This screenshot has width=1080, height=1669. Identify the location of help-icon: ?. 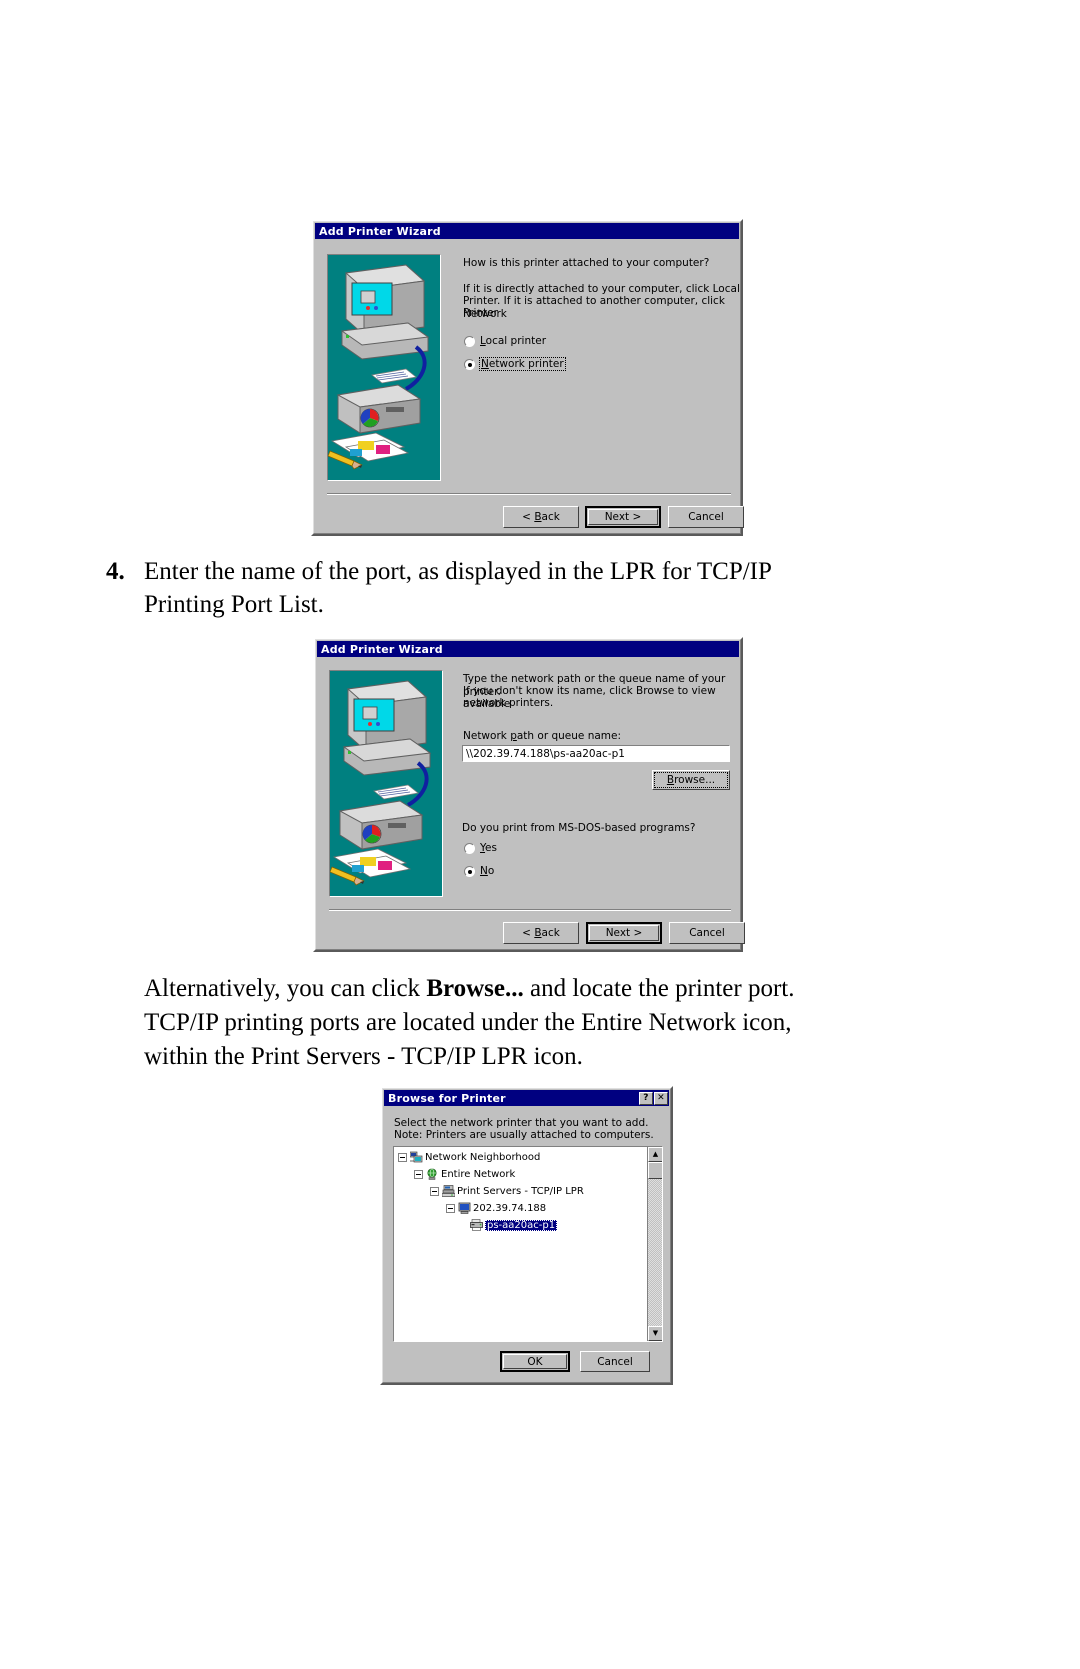
(646, 1098).